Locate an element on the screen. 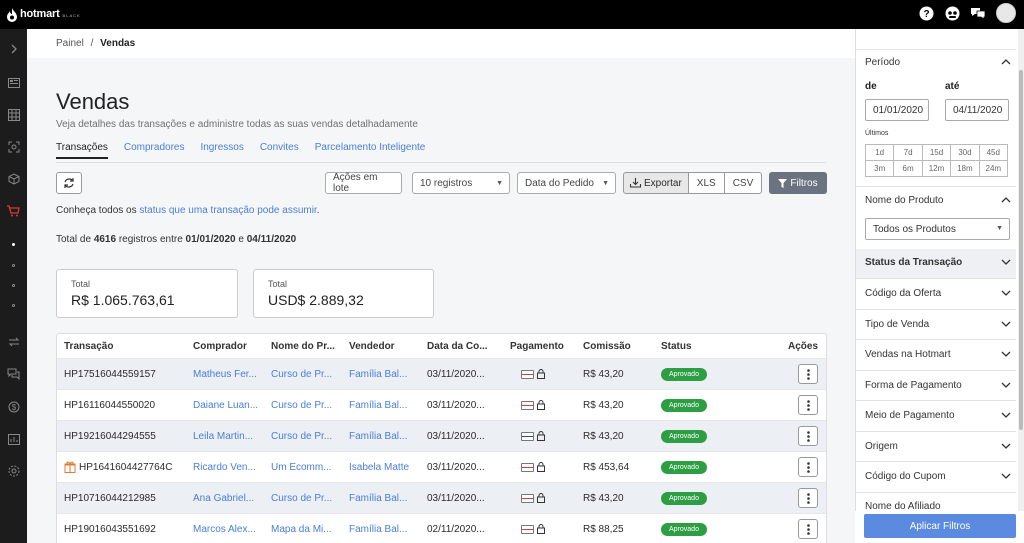  col-pagamento: Pagamento is located at coordinates (539, 346).